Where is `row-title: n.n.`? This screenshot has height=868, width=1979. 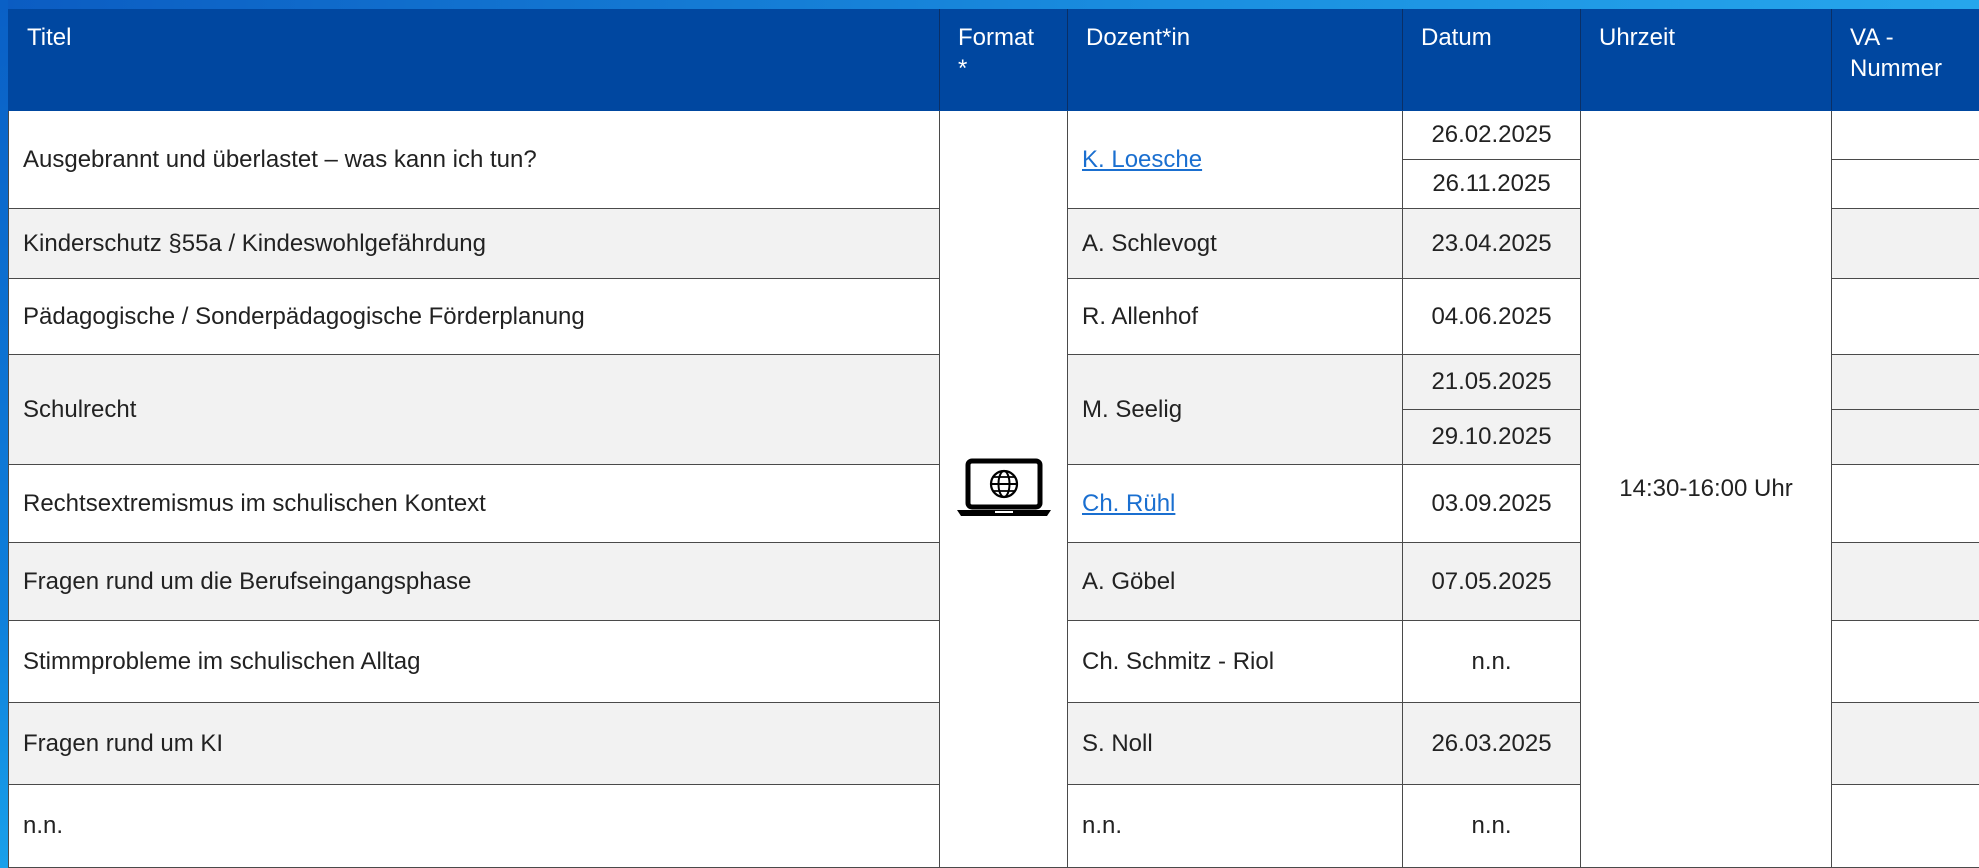
row-title: n.n. is located at coordinates (474, 826).